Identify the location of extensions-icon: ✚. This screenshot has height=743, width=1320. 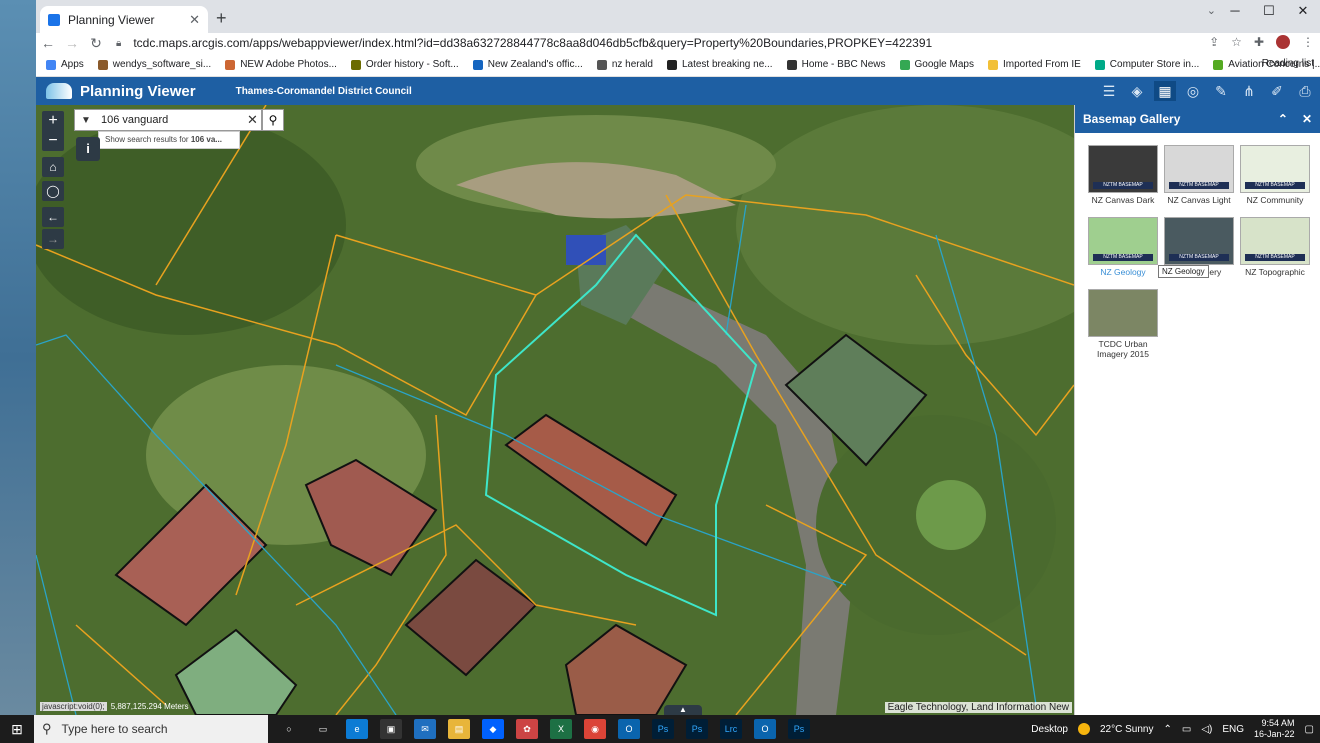
(1259, 42).